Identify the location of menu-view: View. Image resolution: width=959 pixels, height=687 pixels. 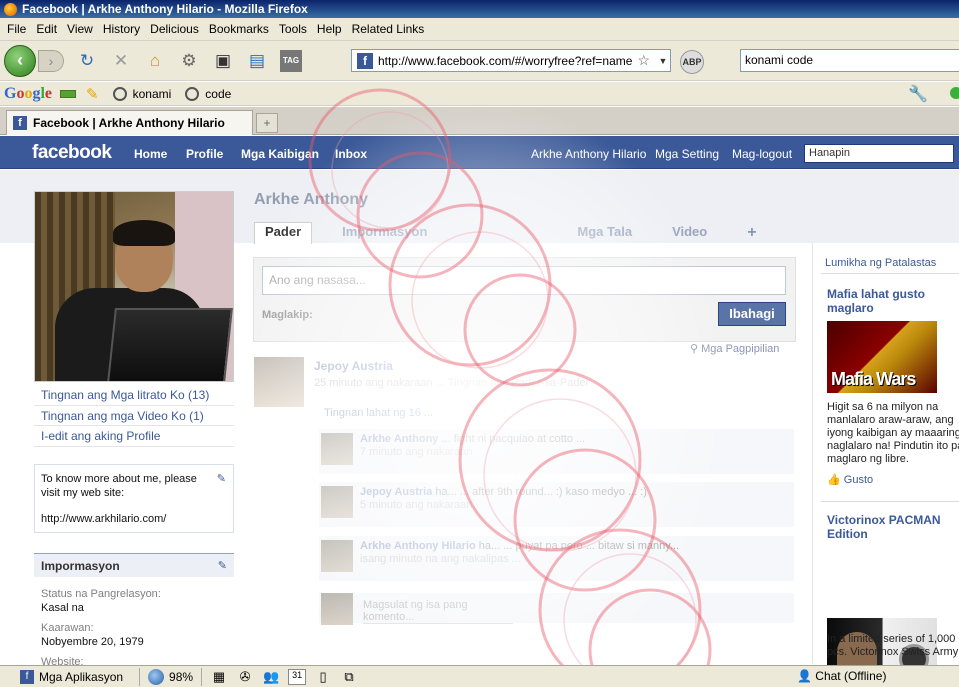
(80, 29).